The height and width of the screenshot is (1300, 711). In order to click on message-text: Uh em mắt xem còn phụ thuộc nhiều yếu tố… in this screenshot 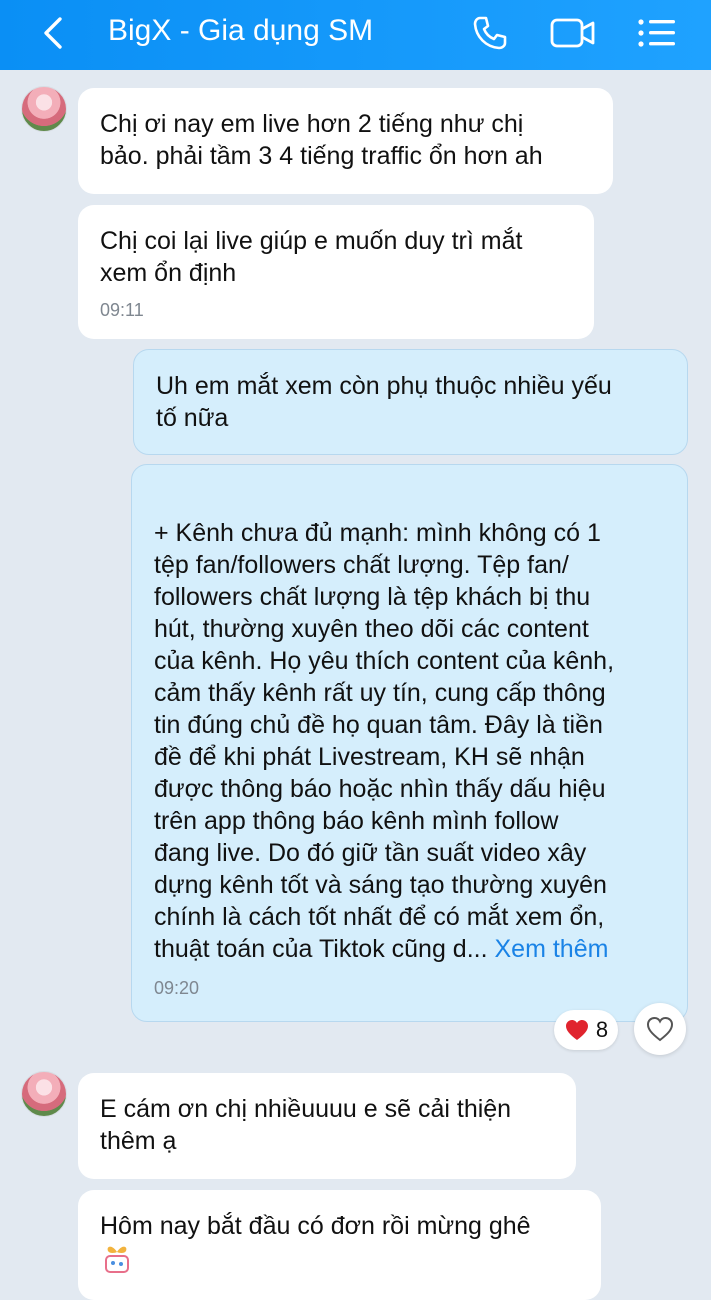, I will do `click(384, 402)`.